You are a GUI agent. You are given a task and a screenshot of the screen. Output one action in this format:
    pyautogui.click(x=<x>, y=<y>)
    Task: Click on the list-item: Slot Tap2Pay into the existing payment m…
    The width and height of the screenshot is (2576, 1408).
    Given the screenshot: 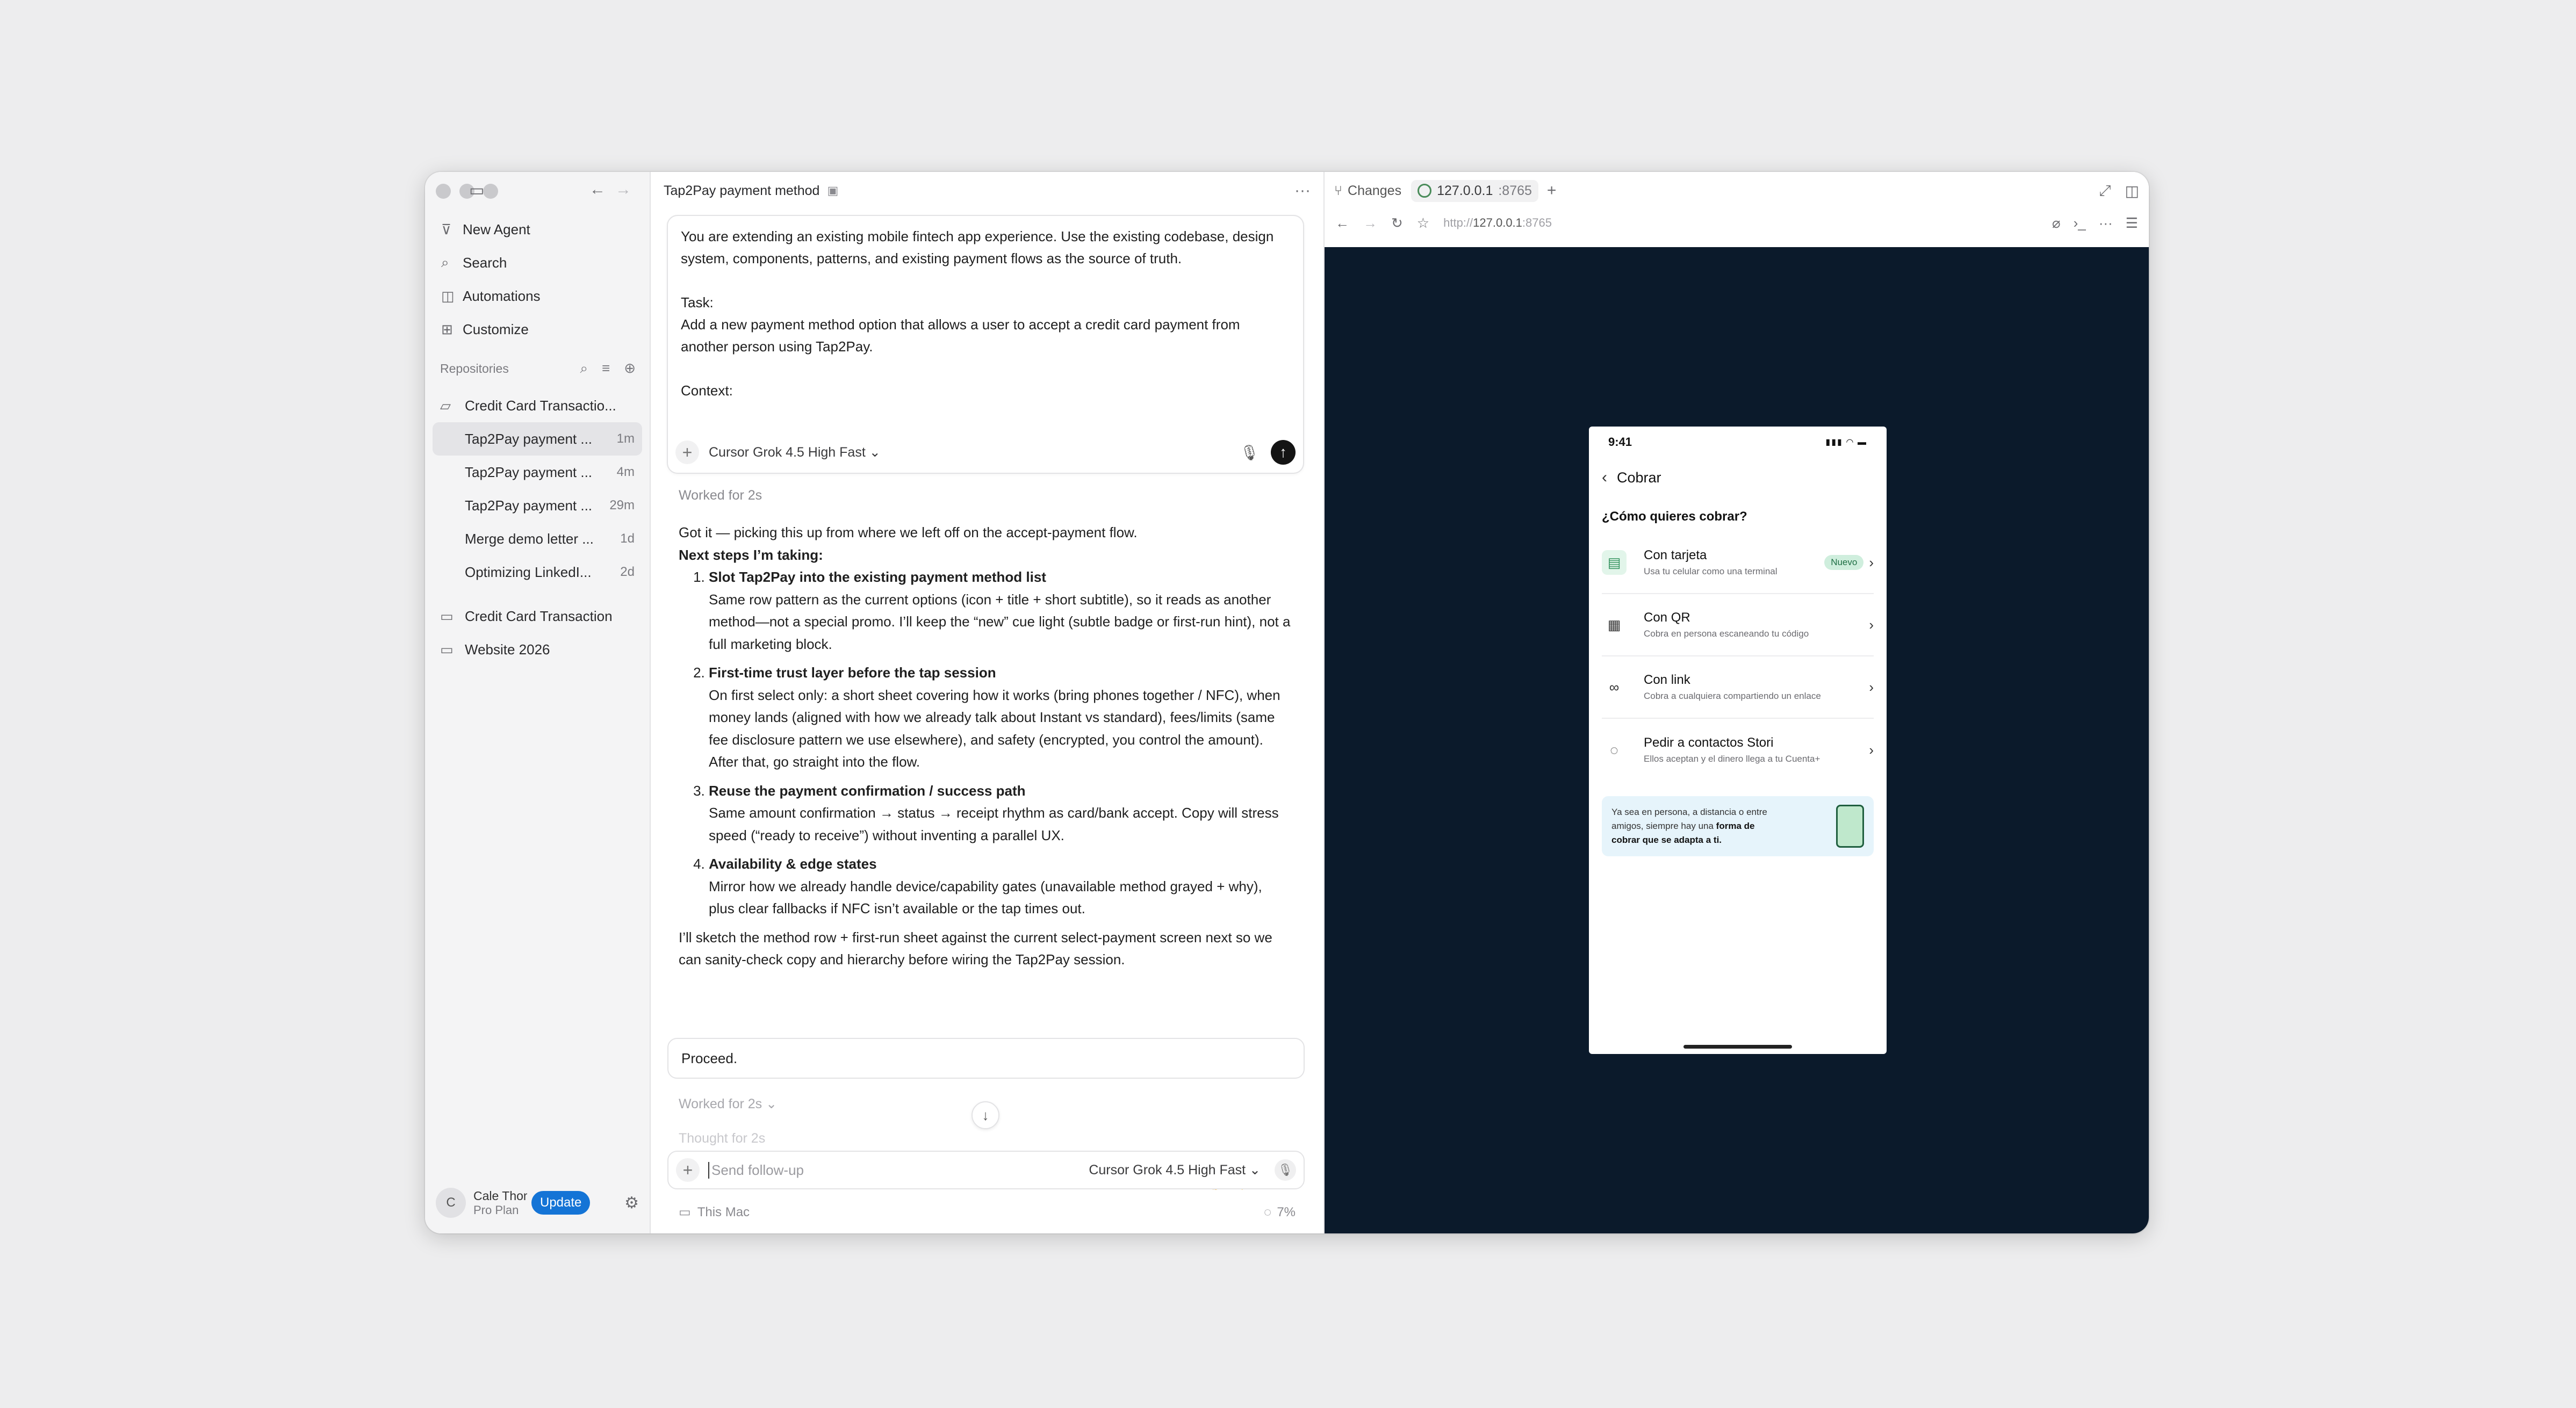 What is the action you would take?
    pyautogui.click(x=1000, y=610)
    